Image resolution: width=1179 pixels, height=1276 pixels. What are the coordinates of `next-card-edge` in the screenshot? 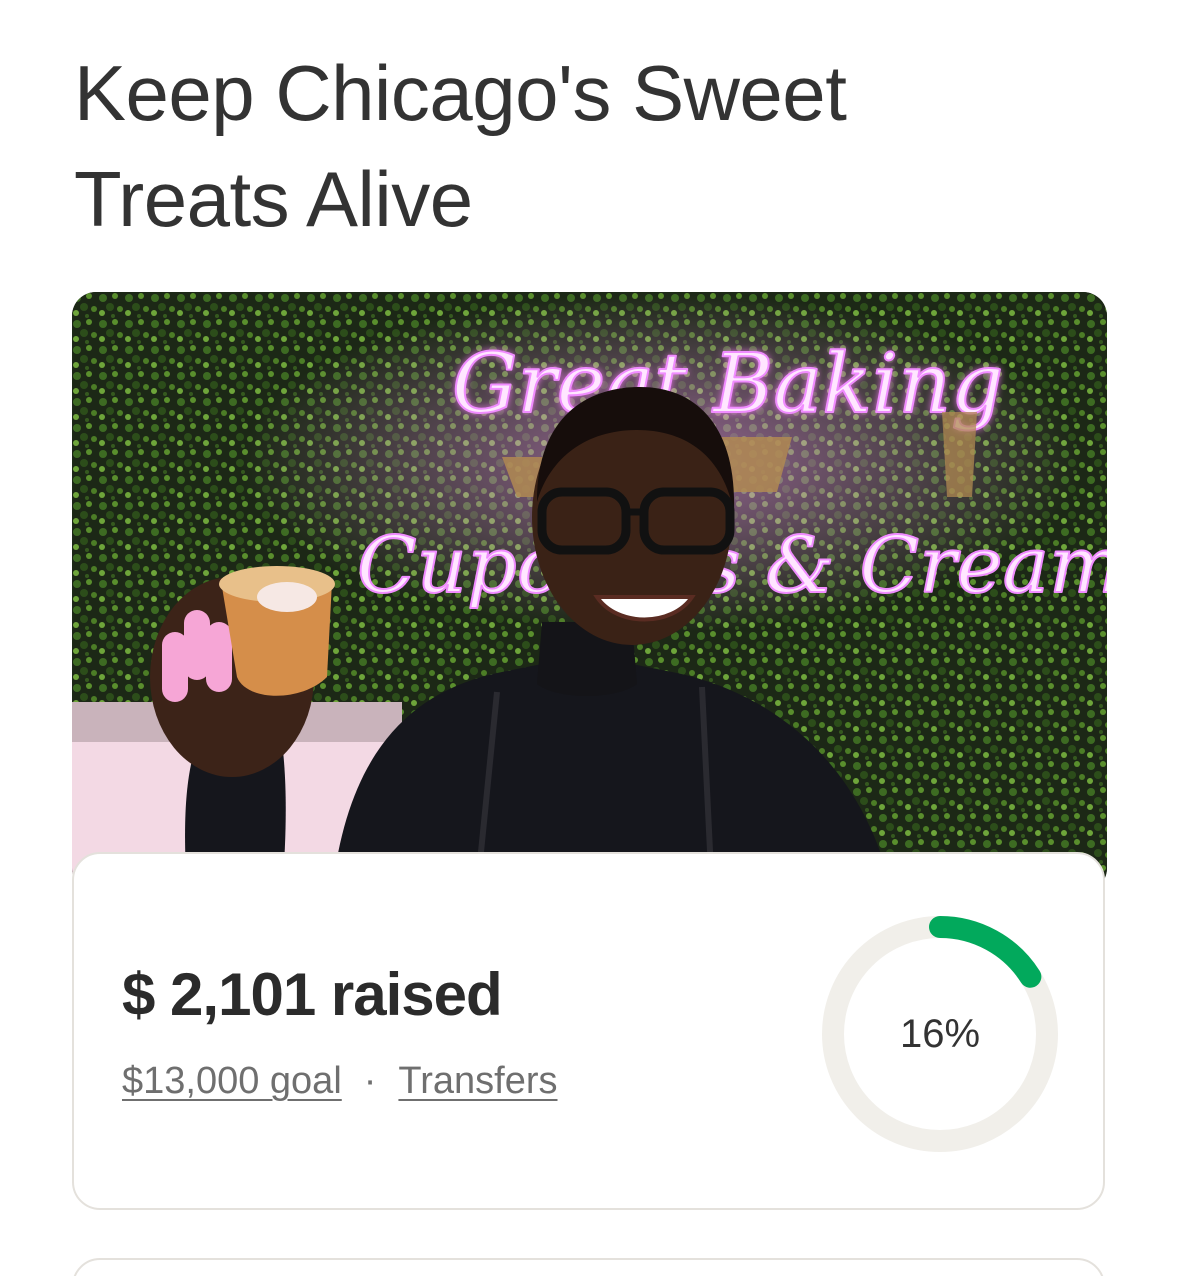 It's located at (588, 1267).